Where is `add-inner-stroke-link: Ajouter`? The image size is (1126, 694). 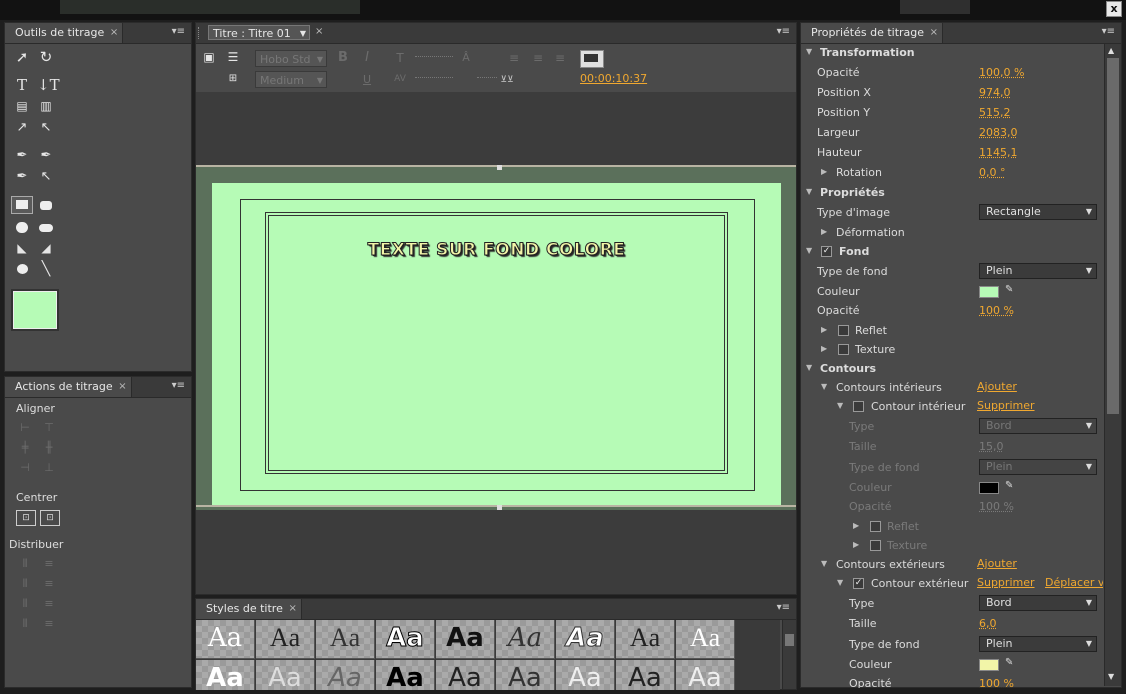
add-inner-stroke-link: Ajouter is located at coordinates (997, 386).